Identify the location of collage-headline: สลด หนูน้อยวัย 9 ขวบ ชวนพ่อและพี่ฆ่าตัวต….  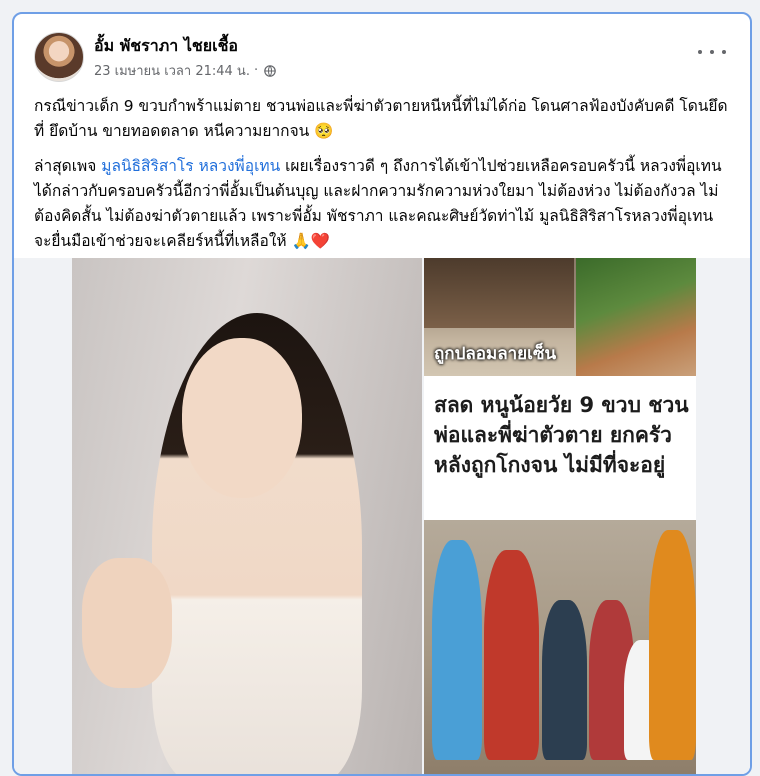
(561, 435).